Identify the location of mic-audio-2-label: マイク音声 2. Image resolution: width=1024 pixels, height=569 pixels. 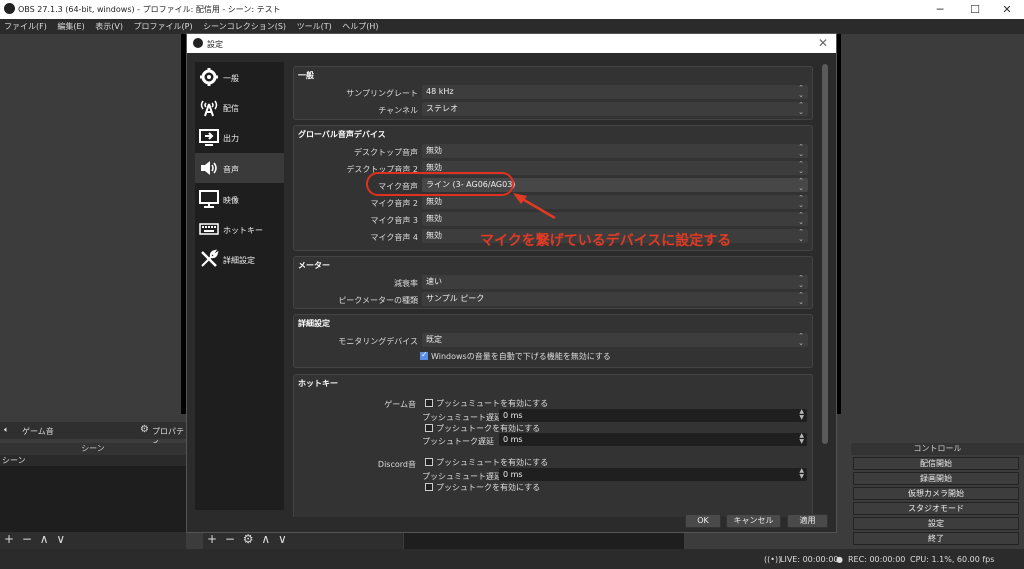
(394, 203).